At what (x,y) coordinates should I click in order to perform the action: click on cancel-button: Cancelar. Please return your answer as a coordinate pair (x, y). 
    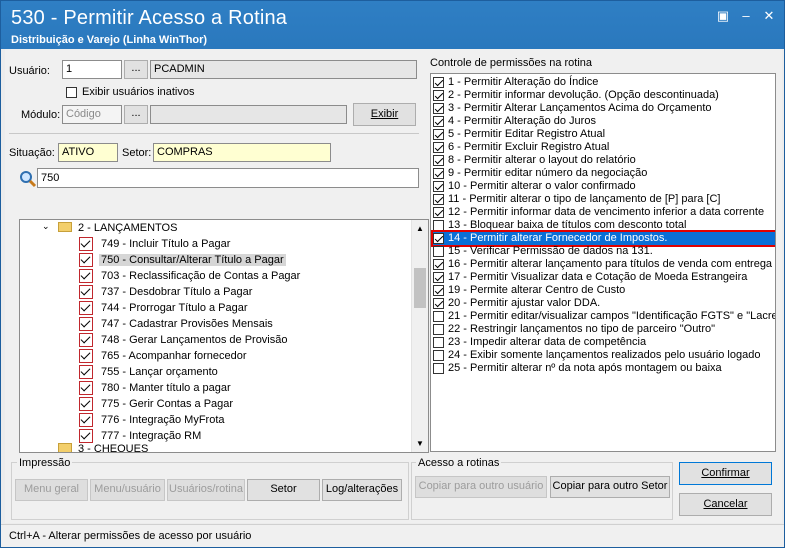
    Looking at the image, I should click on (725, 504).